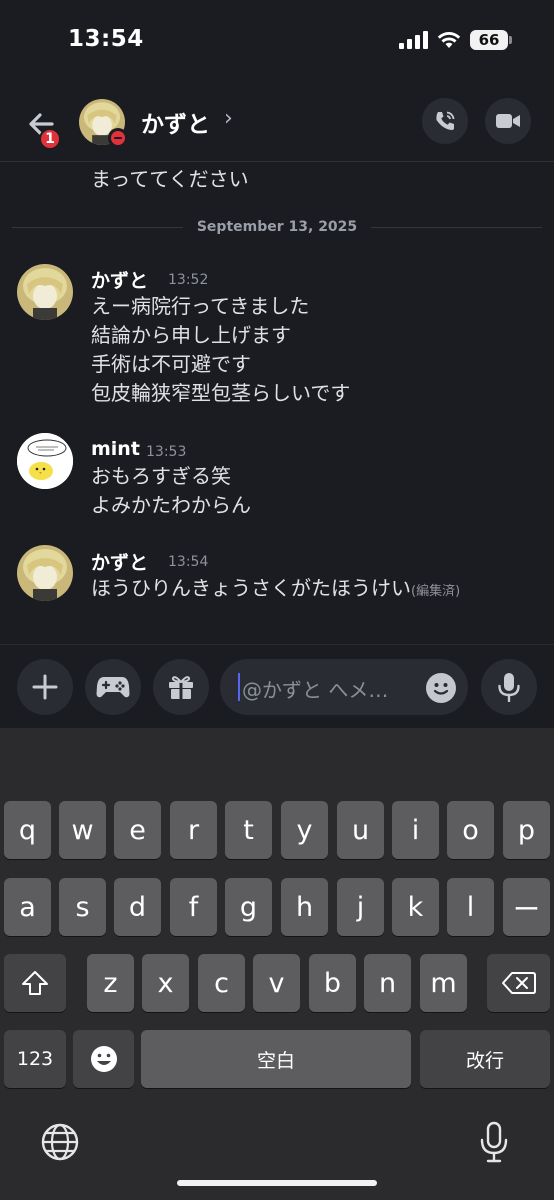 The image size is (554, 1200). I want to click on gamepad-icon, so click(113, 687).